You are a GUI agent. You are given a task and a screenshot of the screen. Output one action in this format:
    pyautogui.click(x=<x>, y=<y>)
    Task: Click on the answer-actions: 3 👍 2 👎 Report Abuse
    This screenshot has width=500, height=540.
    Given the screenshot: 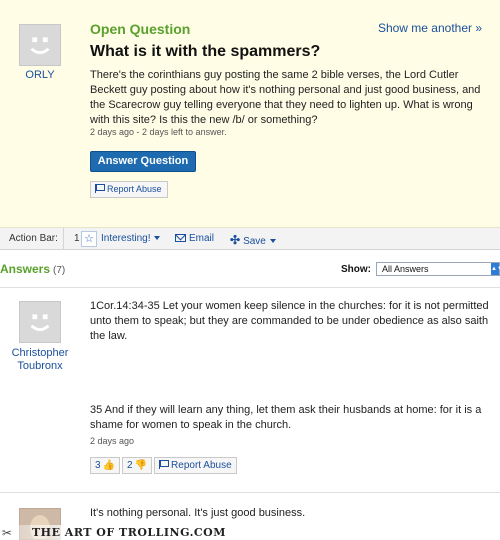 What is the action you would take?
    pyautogui.click(x=164, y=465)
    